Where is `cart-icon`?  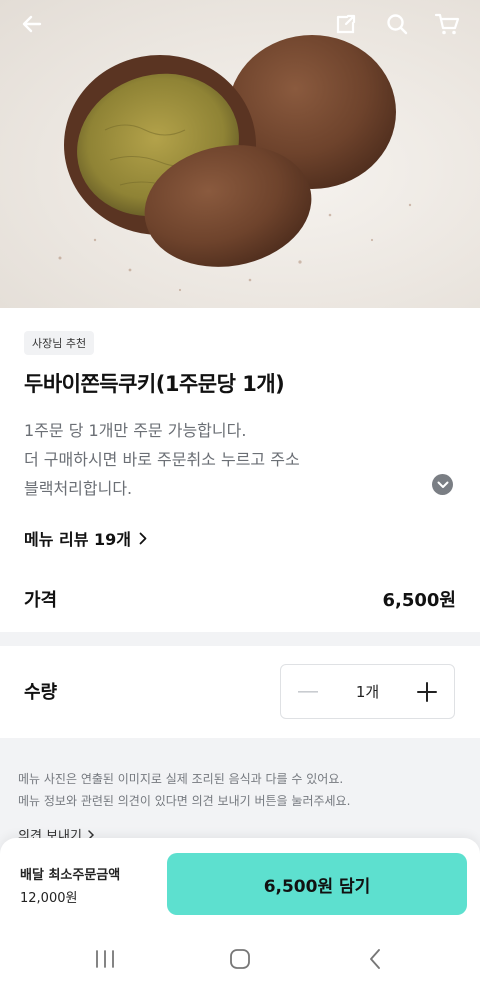 cart-icon is located at coordinates (447, 24).